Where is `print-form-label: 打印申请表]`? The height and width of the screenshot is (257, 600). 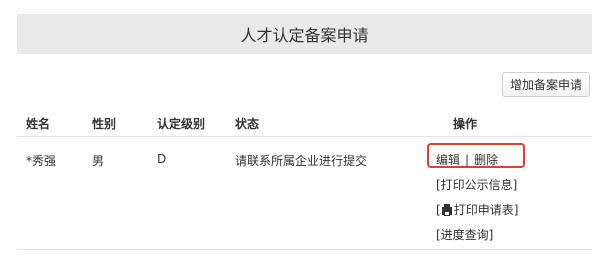 print-form-label: 打印申请表] is located at coordinates (486, 210).